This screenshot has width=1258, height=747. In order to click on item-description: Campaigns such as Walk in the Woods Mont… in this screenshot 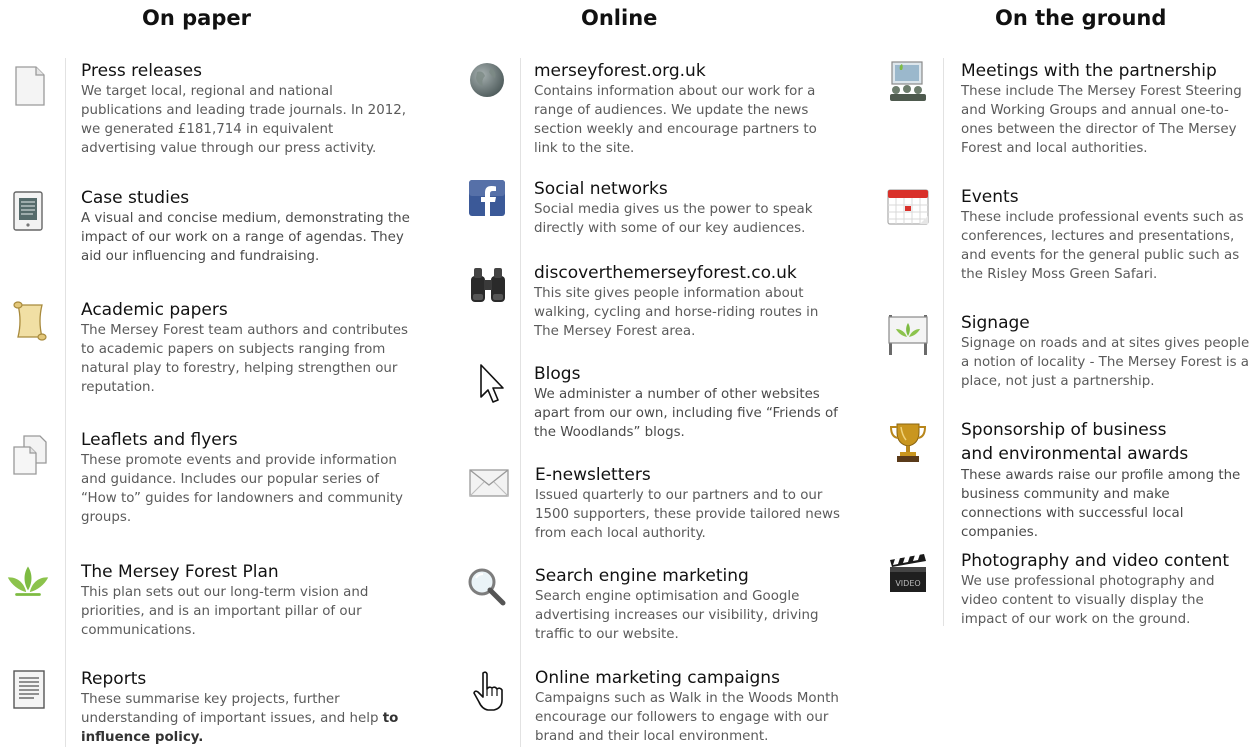, I will do `click(687, 717)`.